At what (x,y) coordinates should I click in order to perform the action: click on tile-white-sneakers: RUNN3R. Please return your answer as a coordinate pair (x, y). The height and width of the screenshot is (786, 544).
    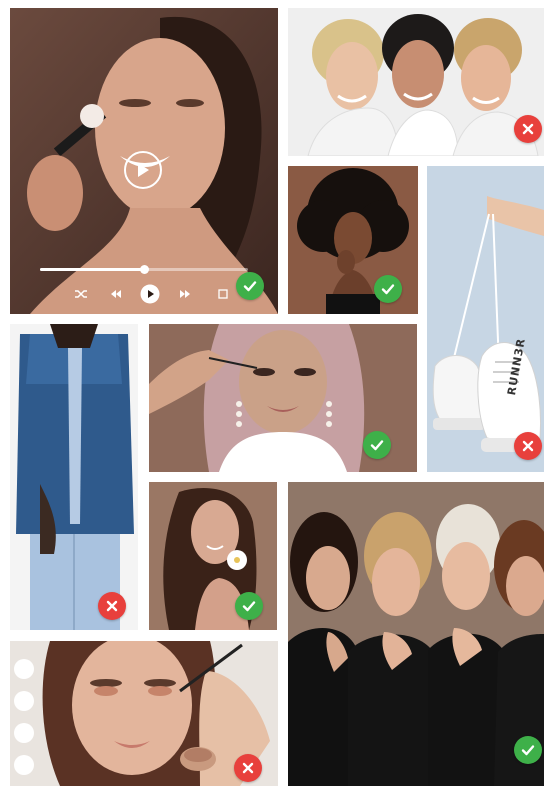
    Looking at the image, I should click on (485, 319).